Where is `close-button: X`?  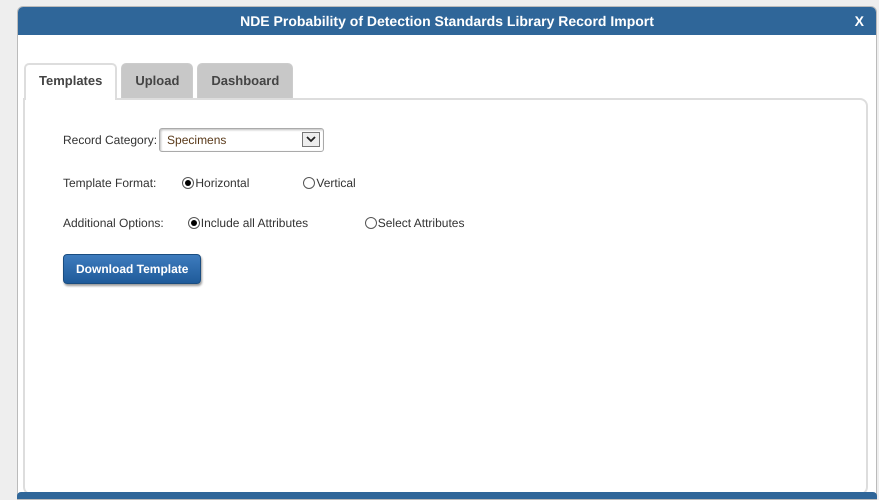 close-button: X is located at coordinates (859, 21).